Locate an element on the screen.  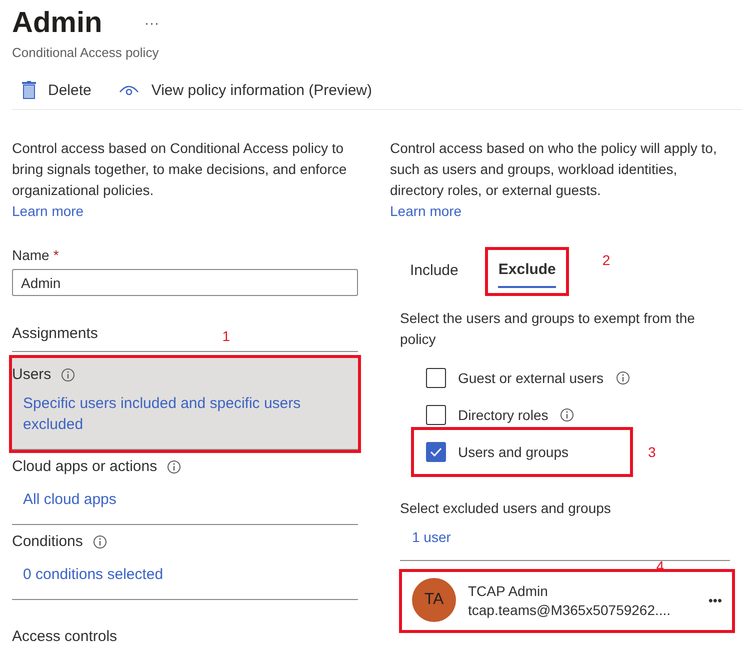
section-title: Cloud apps or actions is located at coordinates (85, 466).